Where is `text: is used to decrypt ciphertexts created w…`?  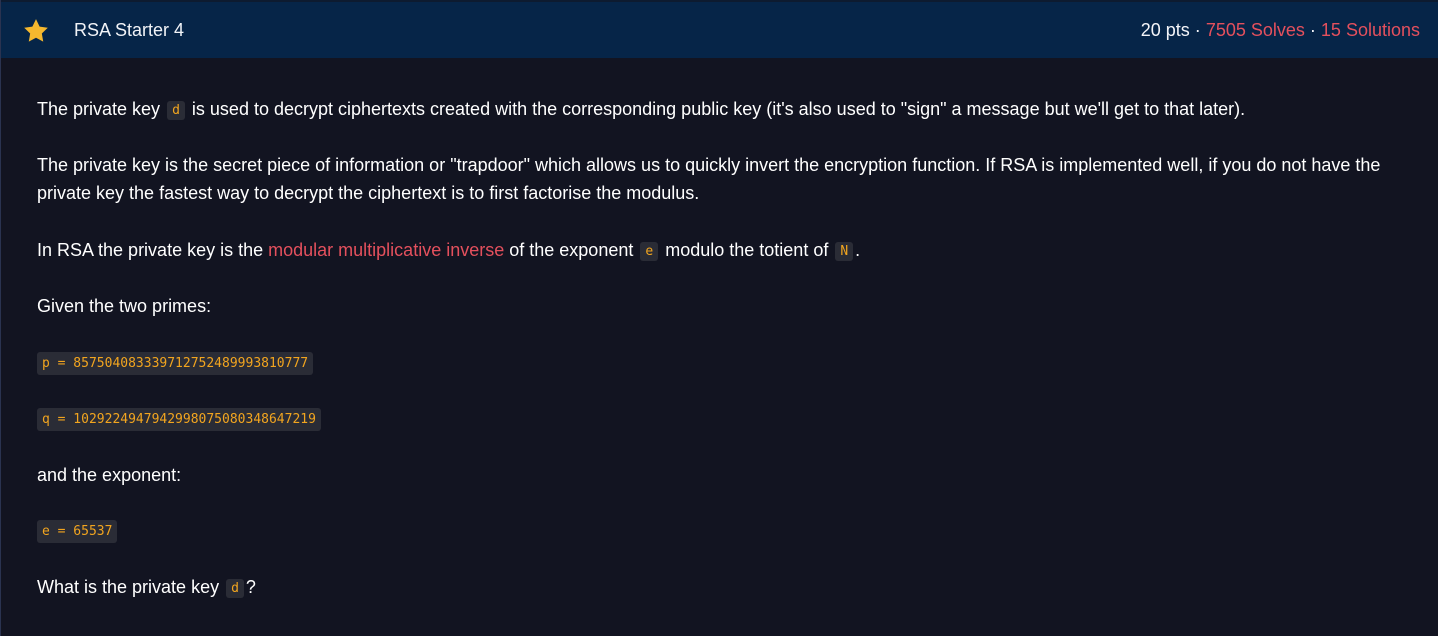 text: is used to decrypt ciphertexts created w… is located at coordinates (718, 109).